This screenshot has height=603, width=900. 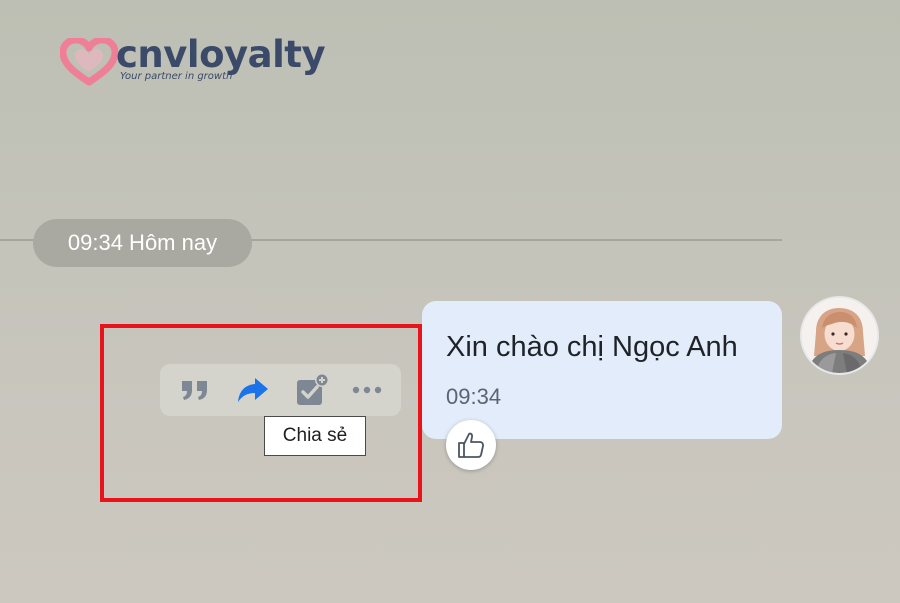 I want to click on quote-icon, so click(x=194, y=390).